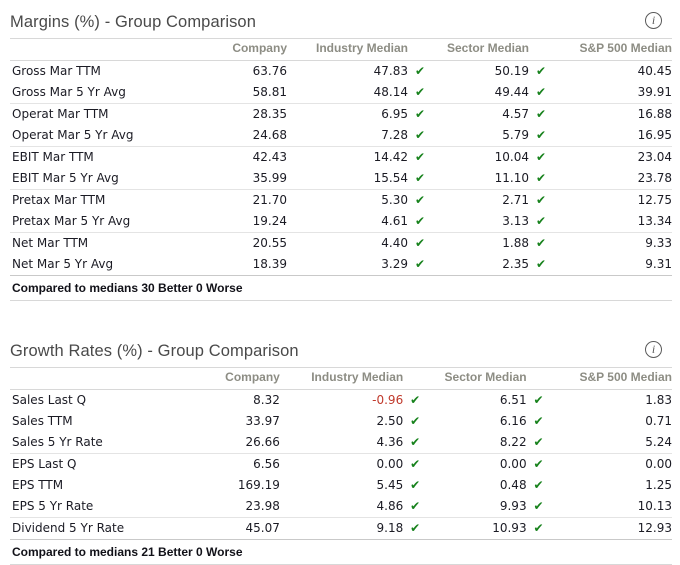 Image resolution: width=680 pixels, height=565 pixels. Describe the element at coordinates (509, 528) in the screenshot. I see `cell-sector-value: 10.93` at that location.